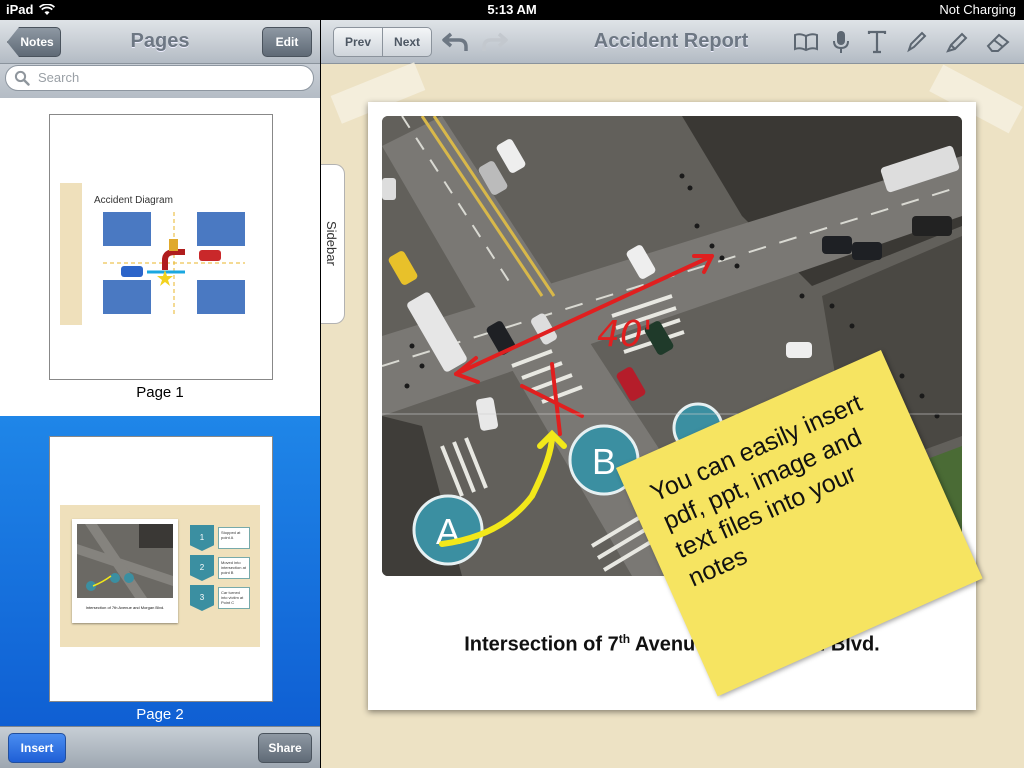  I want to click on marker-b: B, so click(604, 461).